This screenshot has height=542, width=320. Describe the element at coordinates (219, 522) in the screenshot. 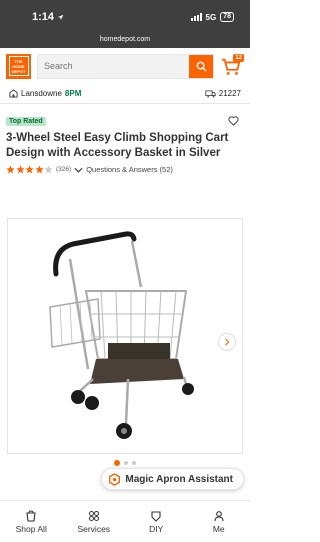

I see `nav-me: Me` at that location.